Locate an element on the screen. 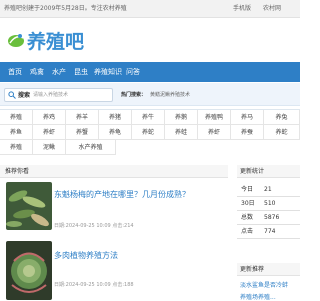 This screenshot has height=301, width=320. stat-row: 30日 510 is located at coordinates (268, 204).